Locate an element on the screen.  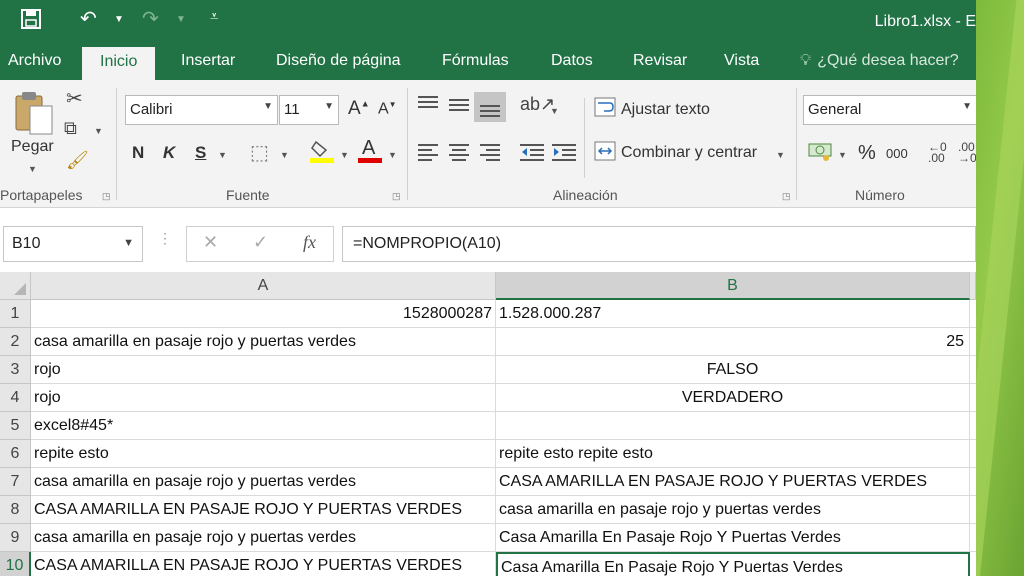
wrap-text-button: Ajustar texto is located at coordinates (665, 110).